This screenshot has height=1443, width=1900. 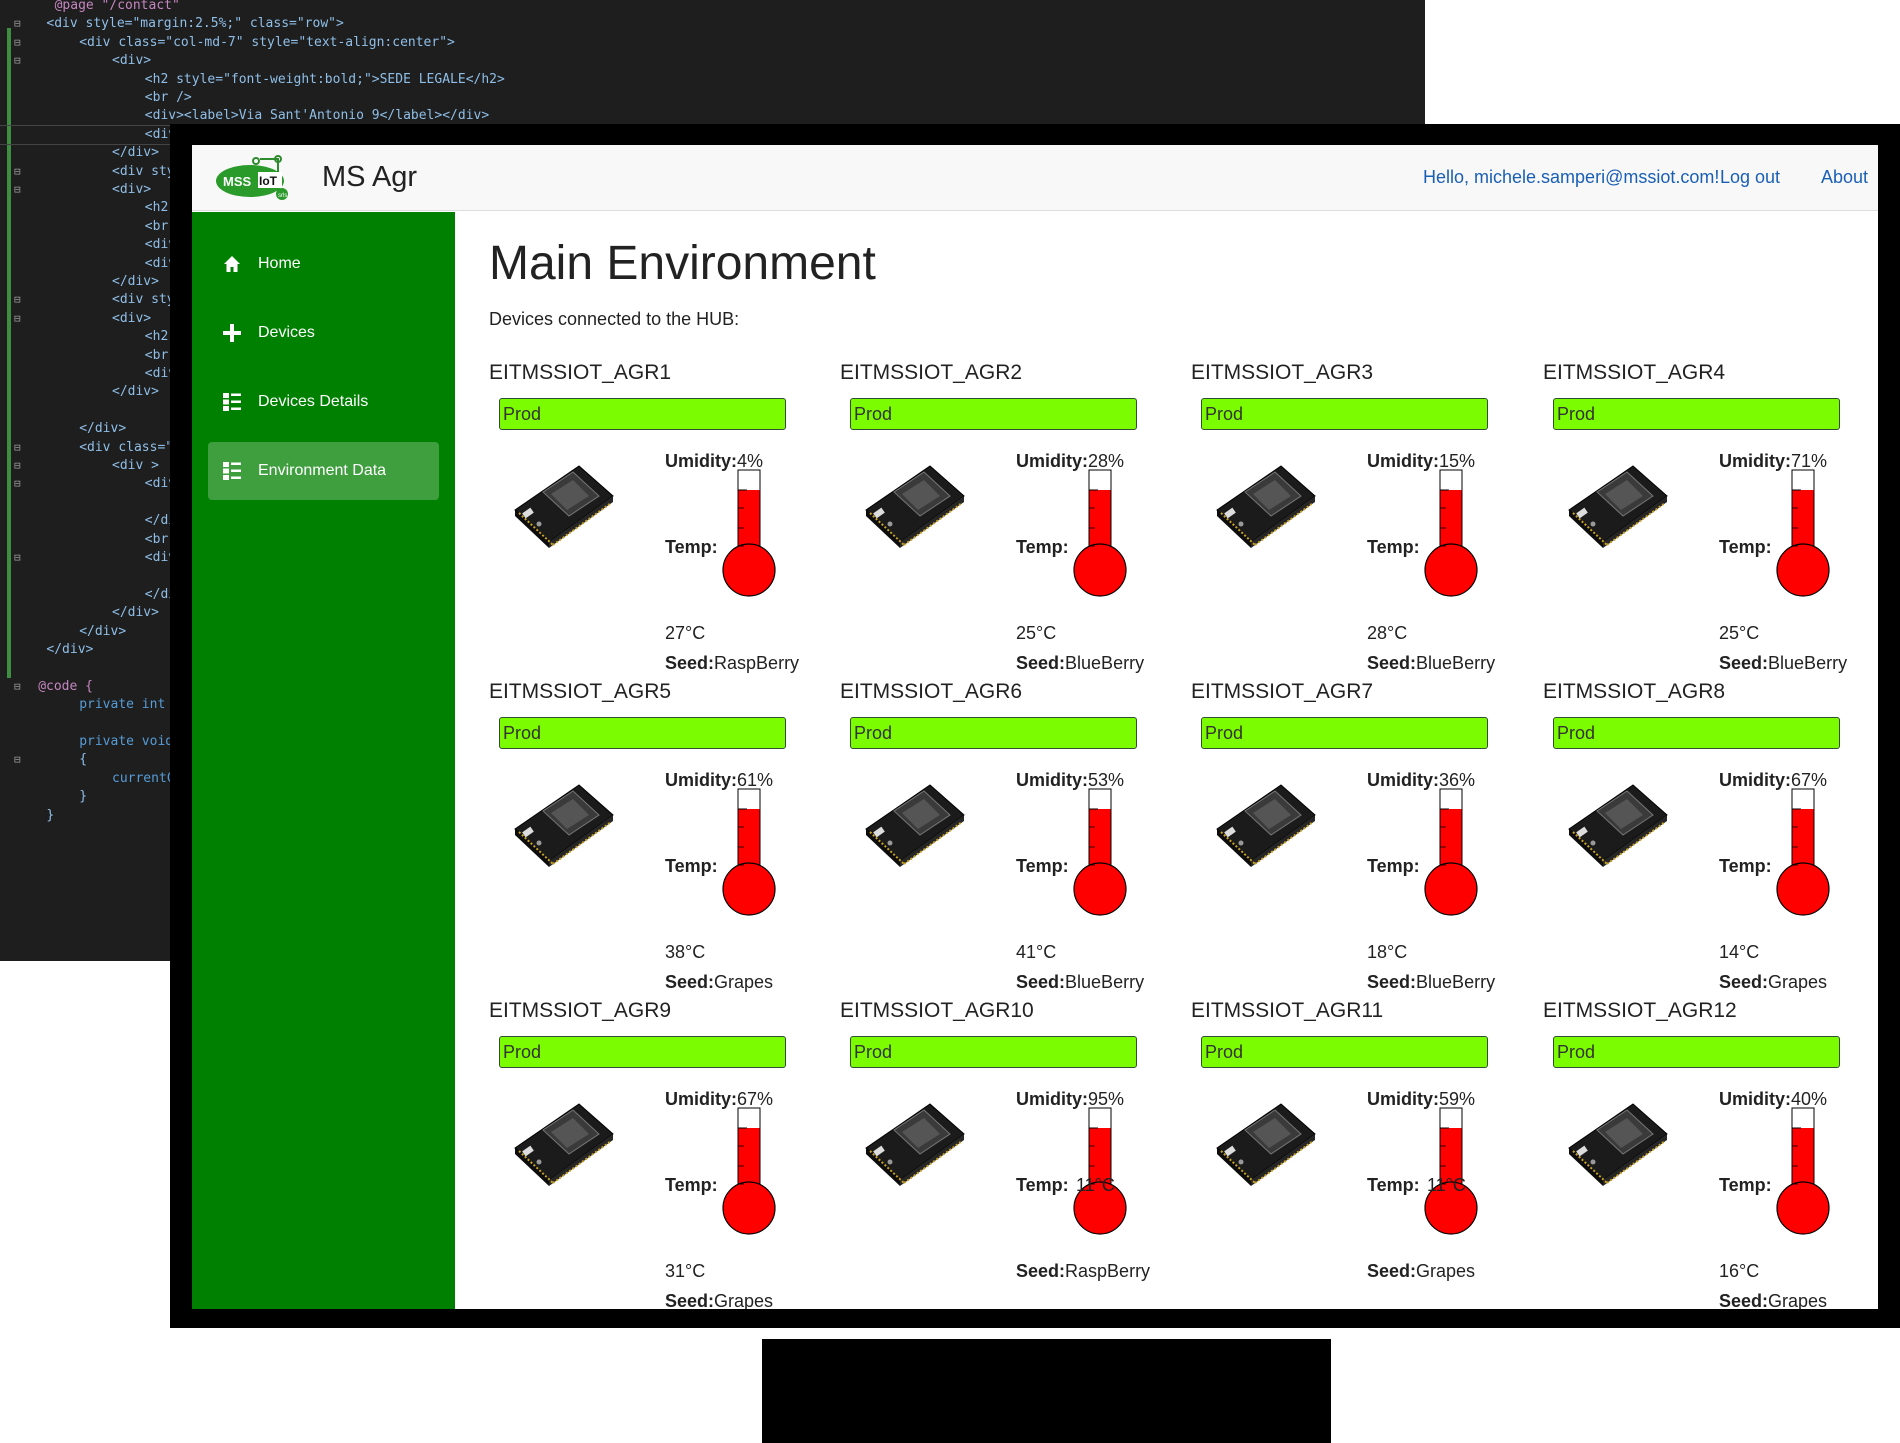 I want to click on code-line: @page "/contact", so click(x=712, y=7).